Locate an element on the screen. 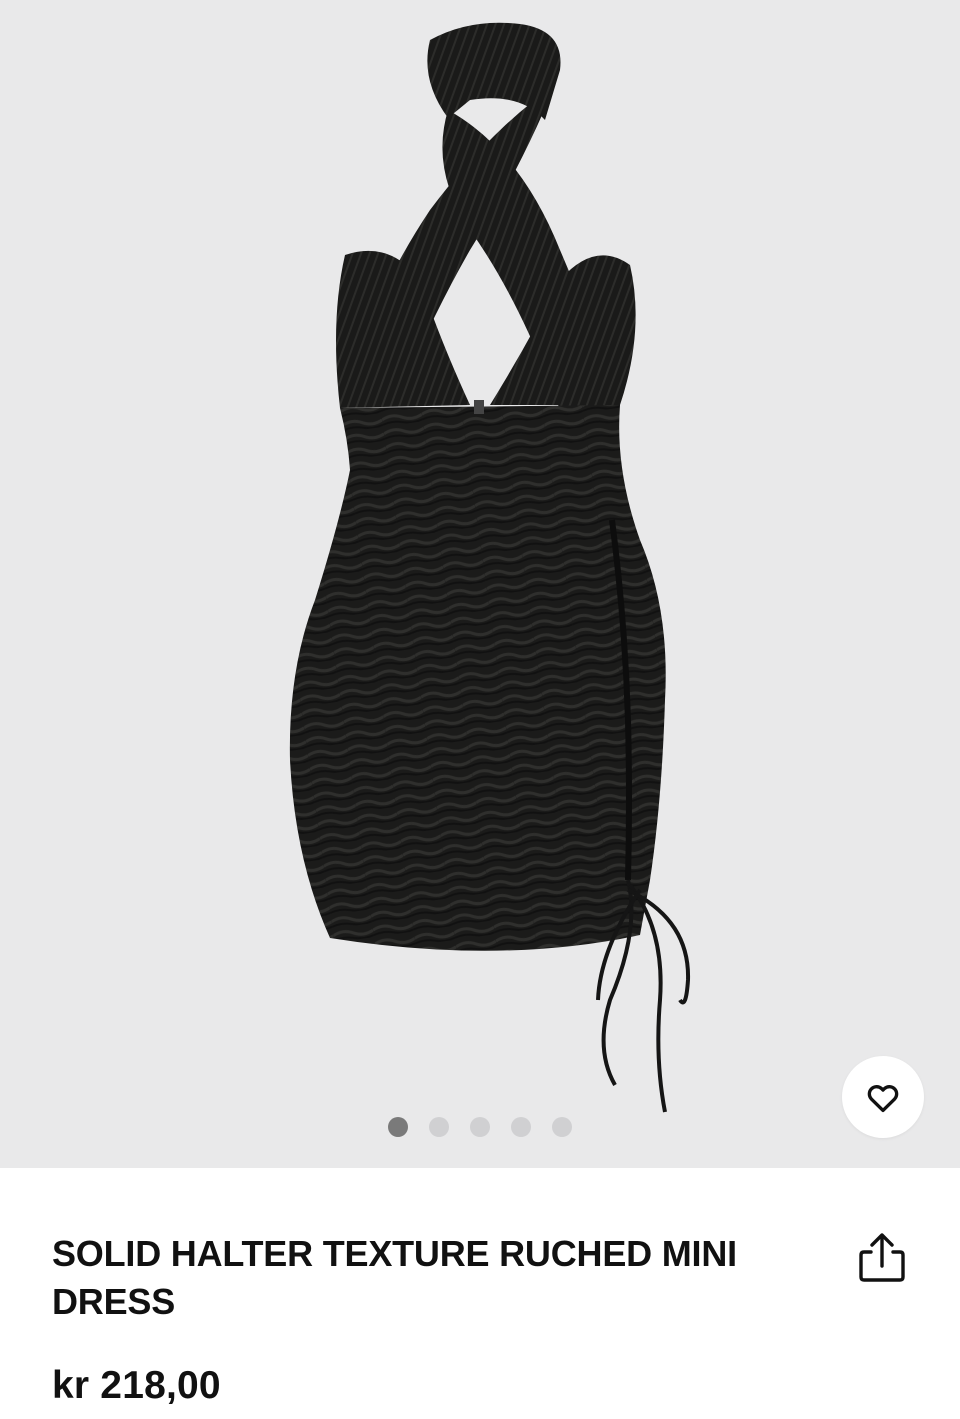 This screenshot has height=1419, width=960. heart-icon is located at coordinates (883, 1099).